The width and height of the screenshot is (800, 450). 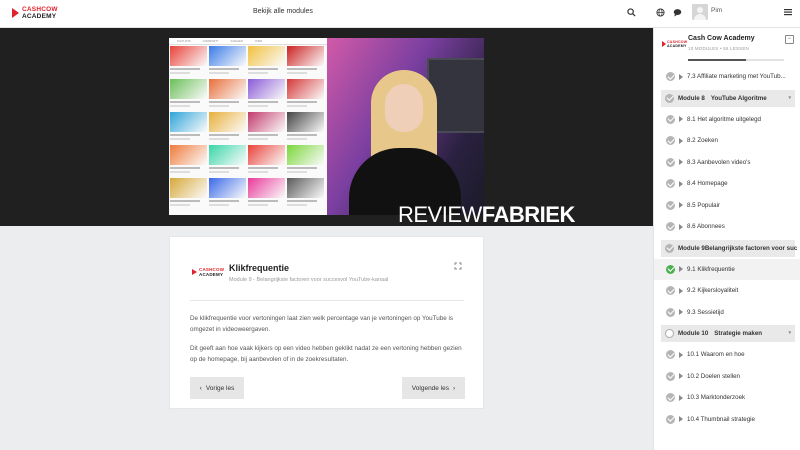 What do you see at coordinates (728, 98) in the screenshot?
I see `sidebar-module-header: Module 8 YouTube Algoritme ▾` at bounding box center [728, 98].